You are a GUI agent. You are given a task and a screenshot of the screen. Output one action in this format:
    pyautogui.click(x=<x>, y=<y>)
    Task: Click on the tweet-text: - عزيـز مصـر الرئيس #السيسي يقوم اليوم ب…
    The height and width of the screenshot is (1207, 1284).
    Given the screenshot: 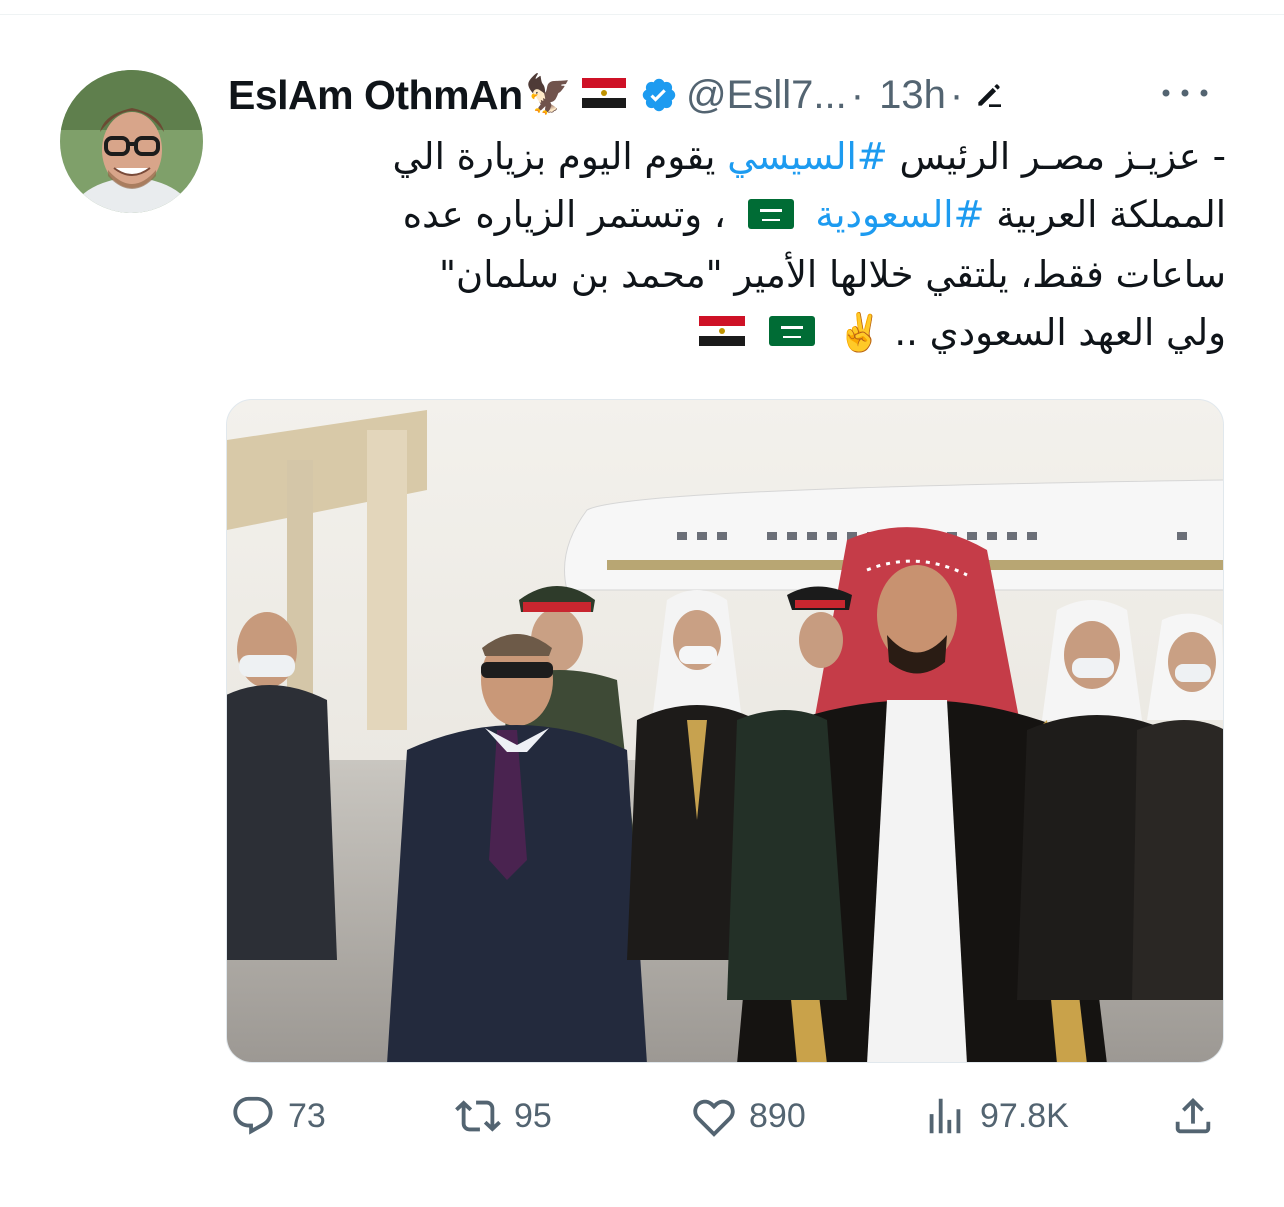 What is the action you would take?
    pyautogui.click(x=733, y=245)
    